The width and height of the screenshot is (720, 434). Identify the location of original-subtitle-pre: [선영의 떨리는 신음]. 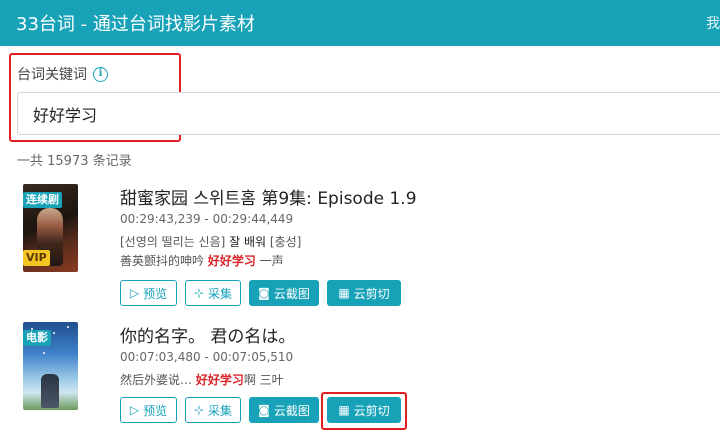
(175, 242).